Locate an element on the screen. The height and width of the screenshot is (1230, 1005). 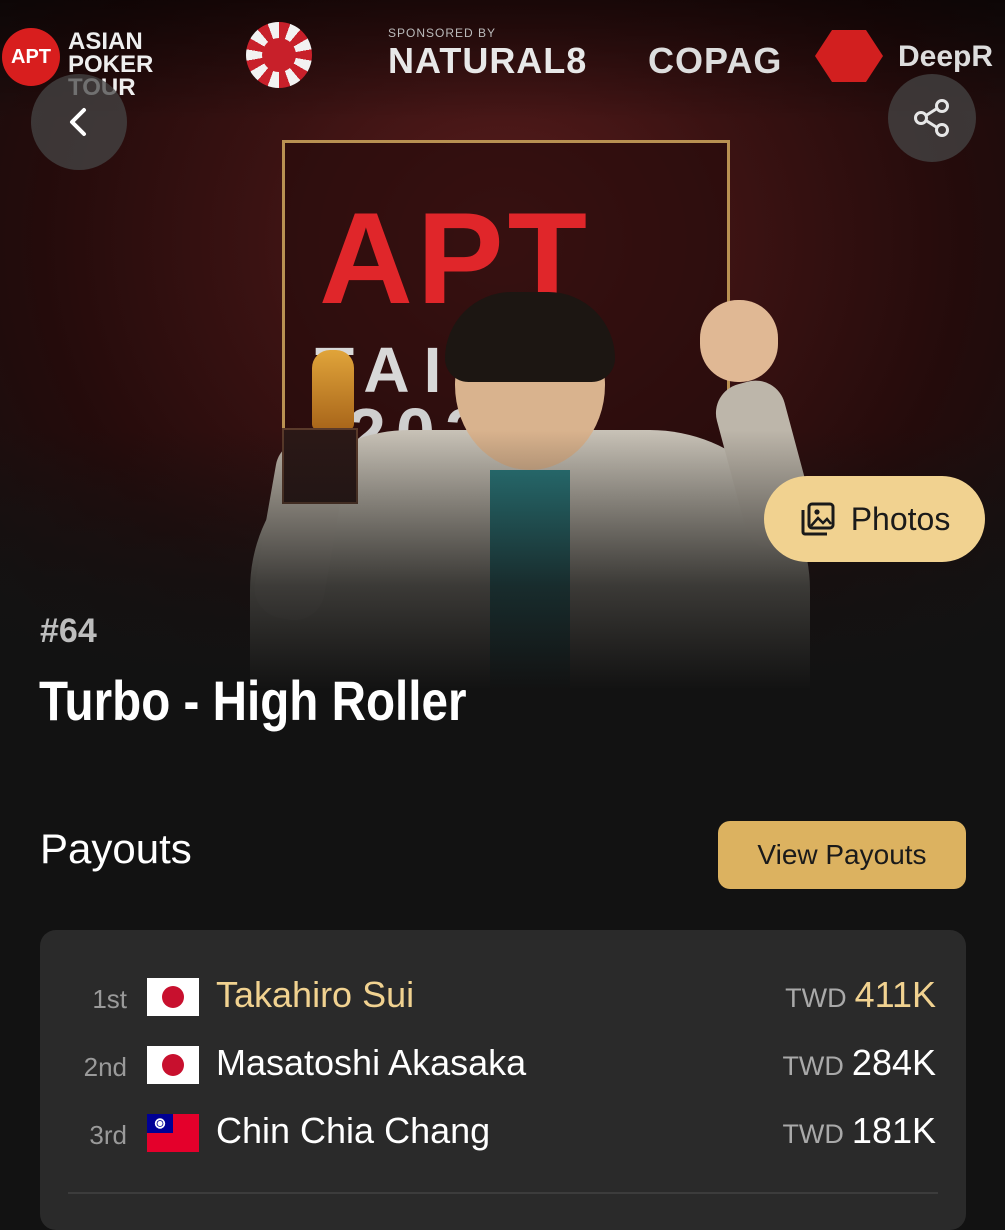
payouts-heading: Payouts is located at coordinates (116, 848).